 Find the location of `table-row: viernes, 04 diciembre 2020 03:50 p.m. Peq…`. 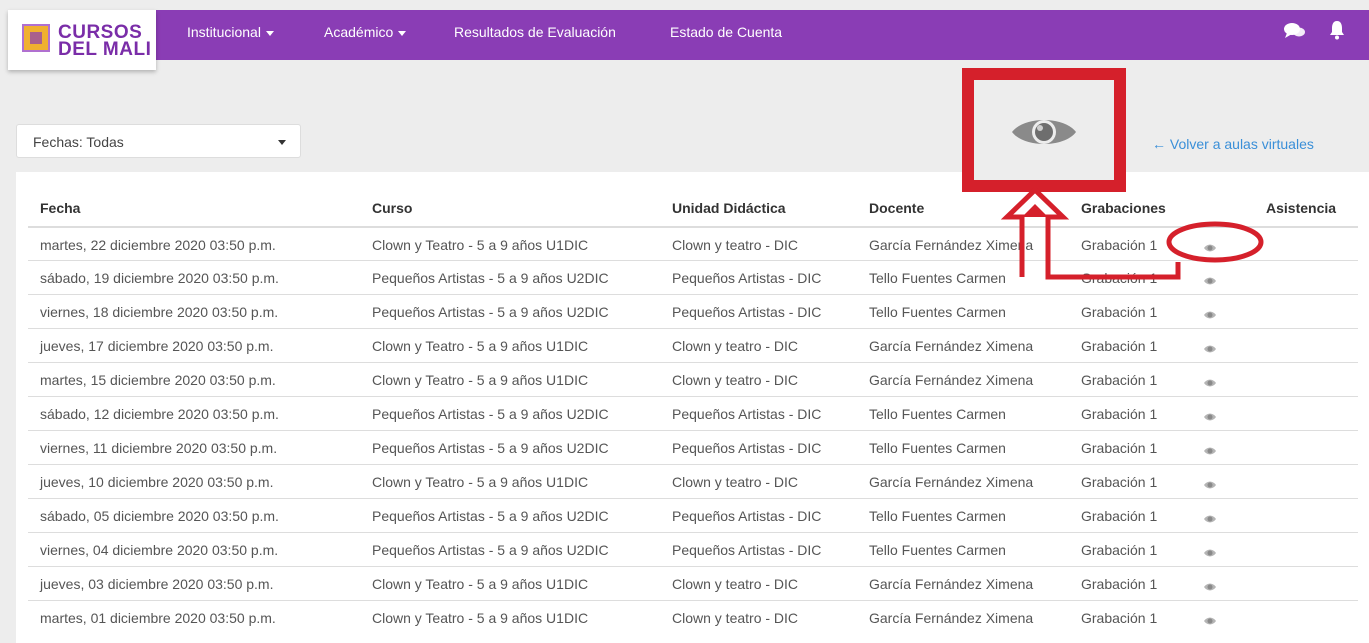

table-row: viernes, 04 diciembre 2020 03:50 p.m. Peq… is located at coordinates (693, 549).